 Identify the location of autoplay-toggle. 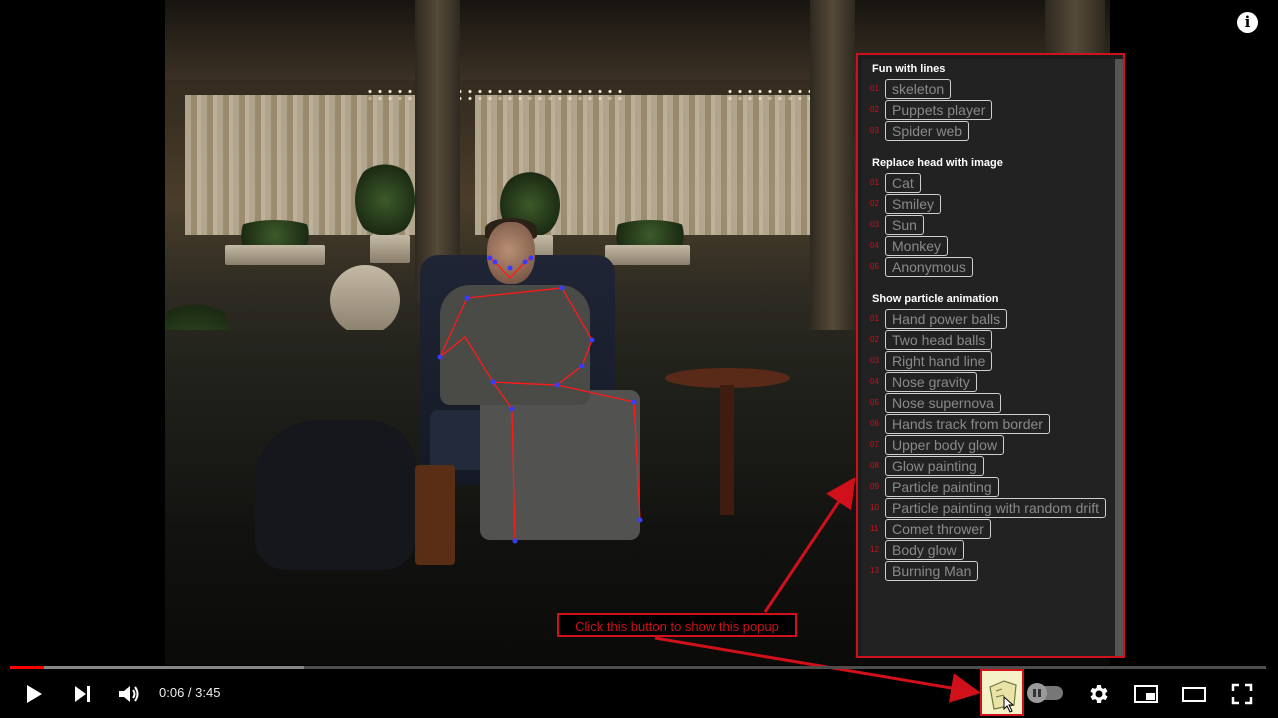
(1045, 693).